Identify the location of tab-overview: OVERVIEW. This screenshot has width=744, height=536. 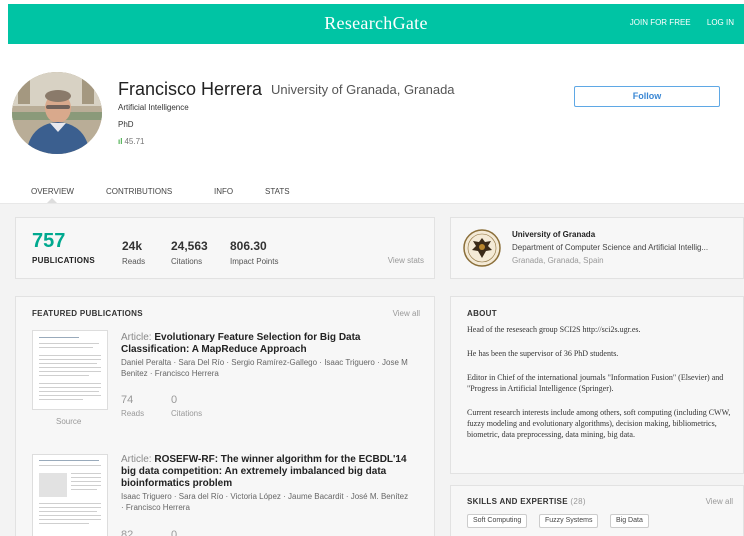
(52, 191).